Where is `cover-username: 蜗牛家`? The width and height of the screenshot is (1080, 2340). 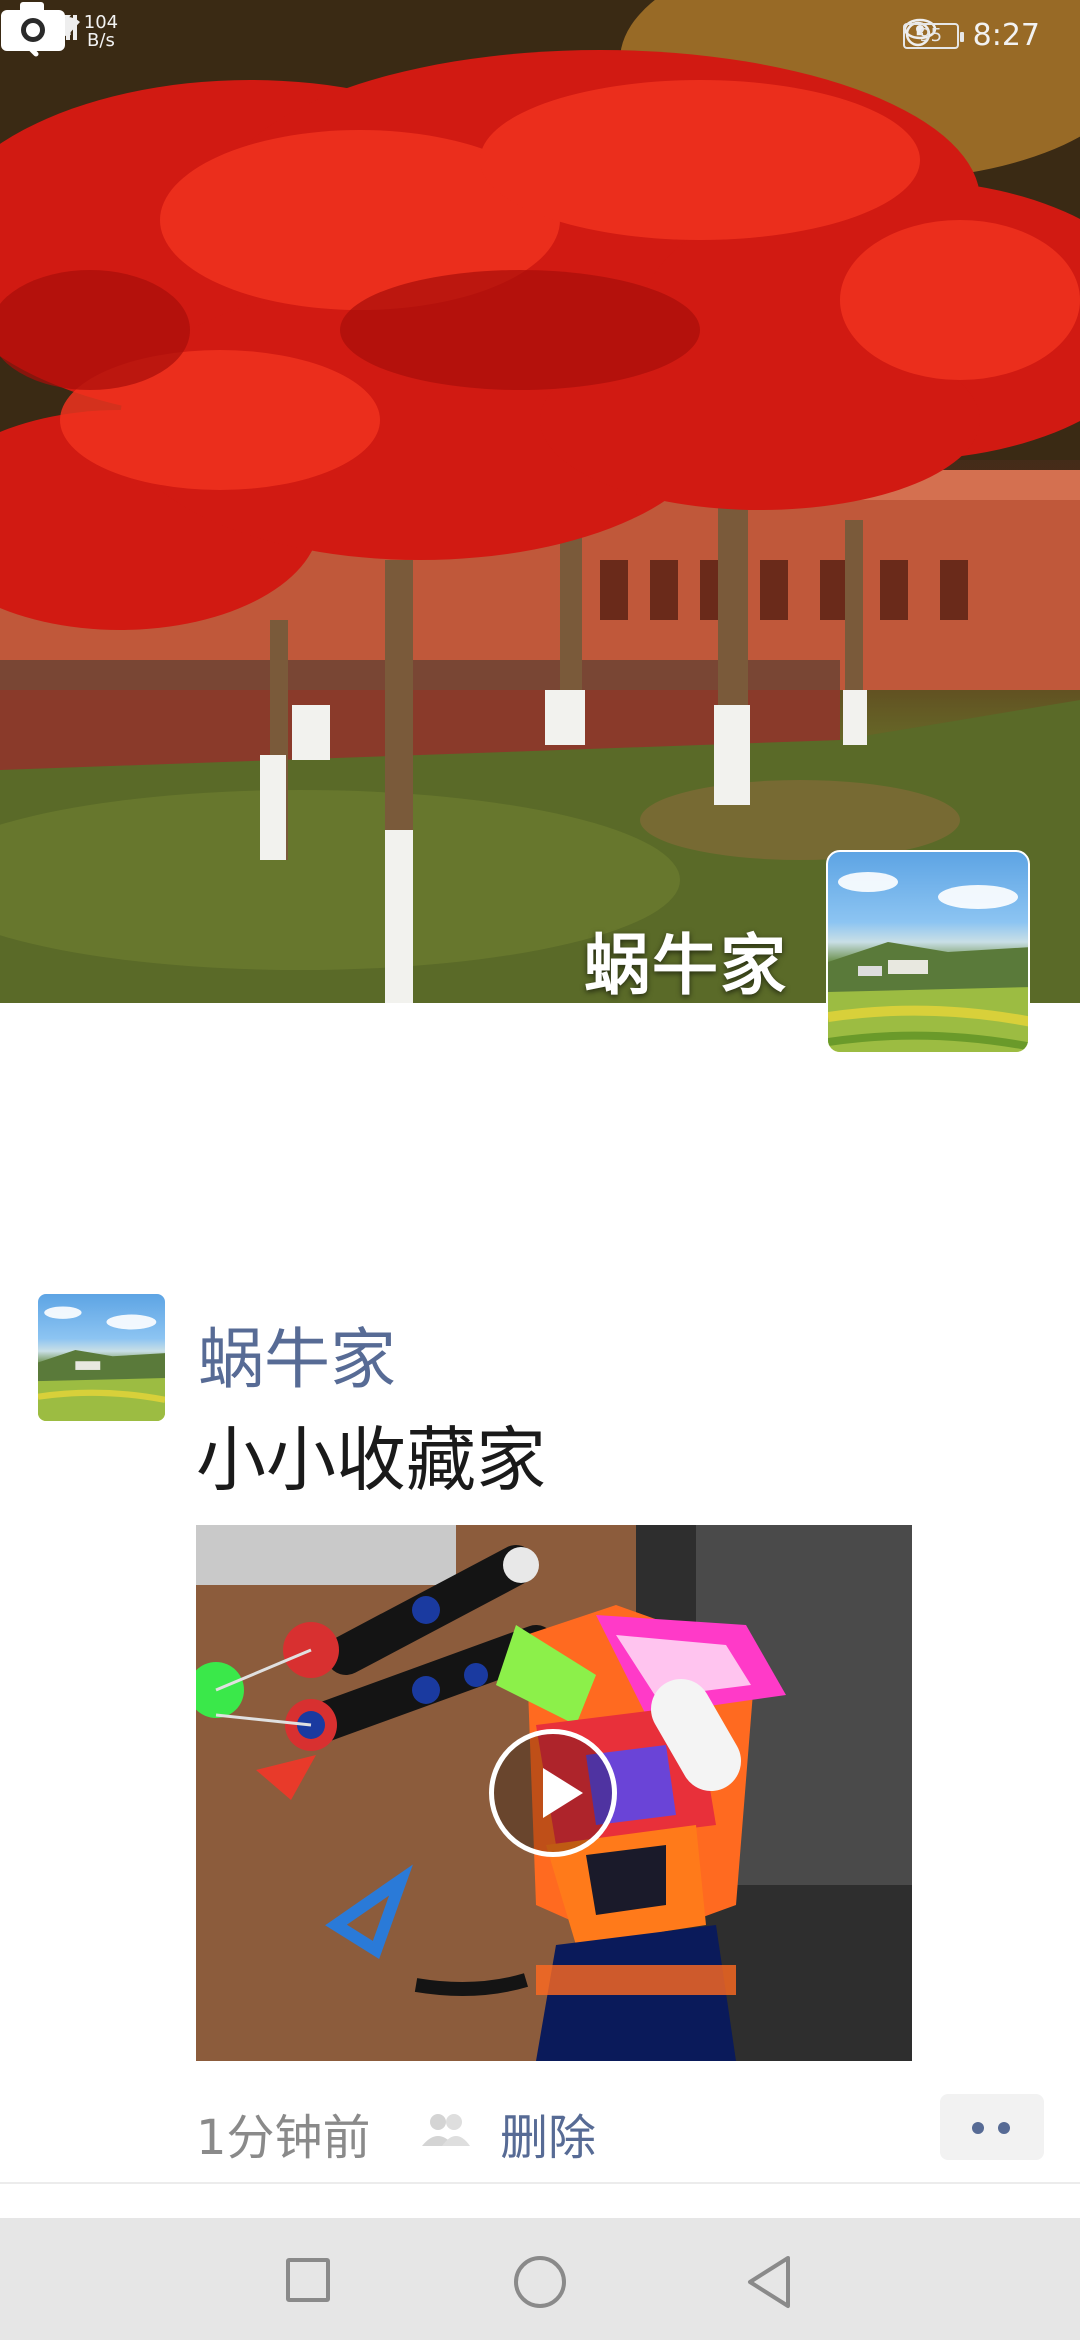
cover-username: 蜗牛家 is located at coordinates (686, 965).